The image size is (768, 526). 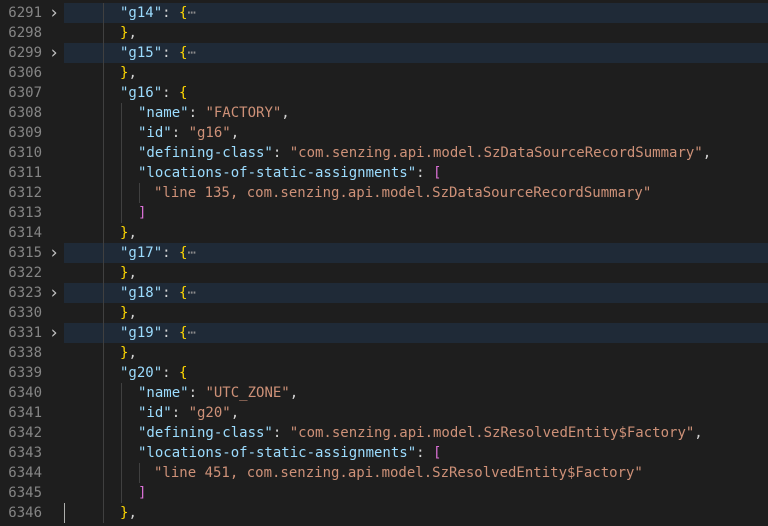 What do you see at coordinates (25, 133) in the screenshot?
I see `line-number: 6309` at bounding box center [25, 133].